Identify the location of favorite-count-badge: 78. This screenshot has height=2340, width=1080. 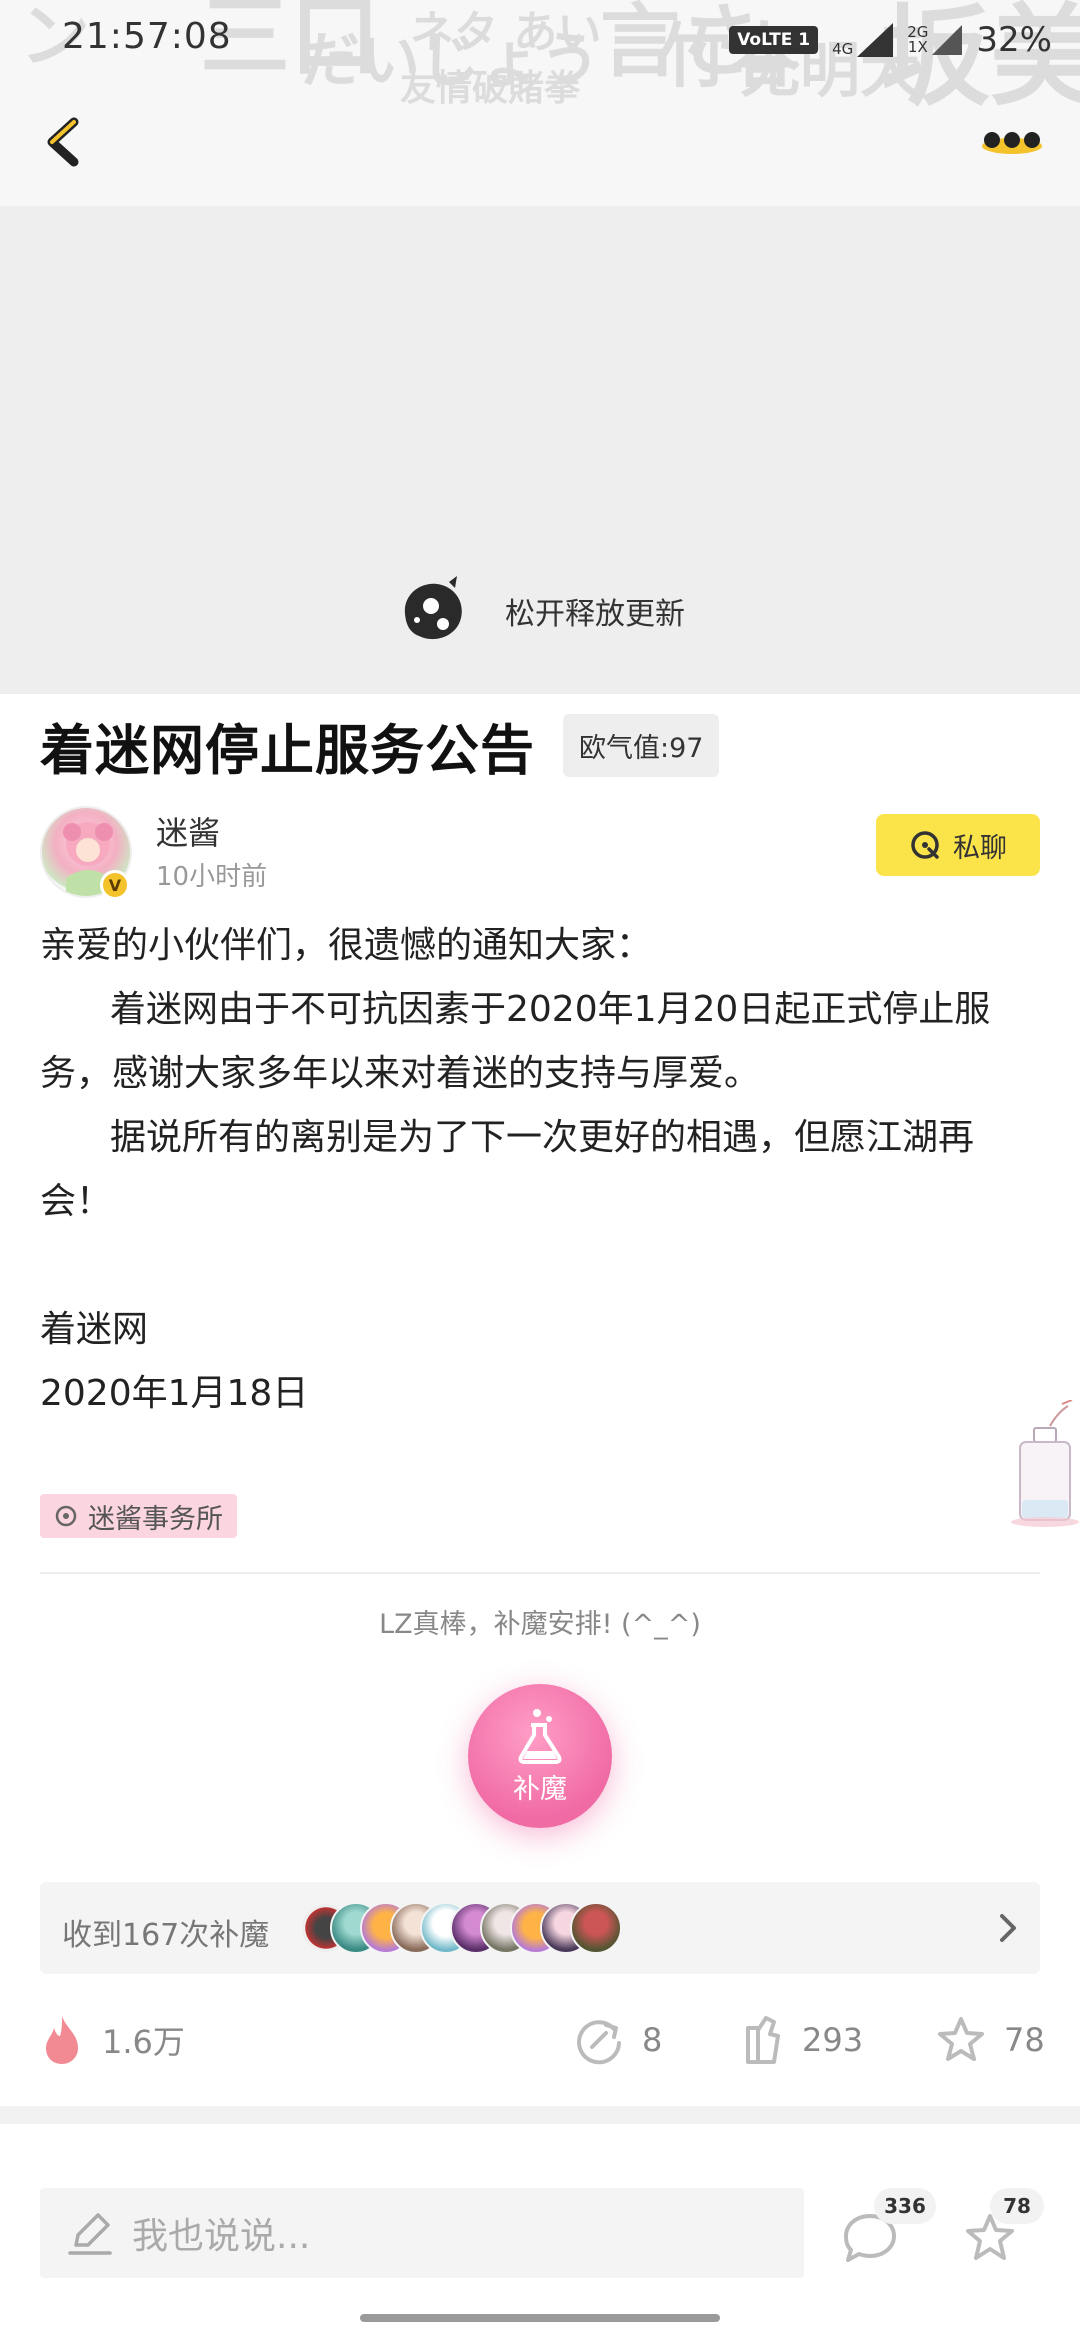
(1017, 2206).